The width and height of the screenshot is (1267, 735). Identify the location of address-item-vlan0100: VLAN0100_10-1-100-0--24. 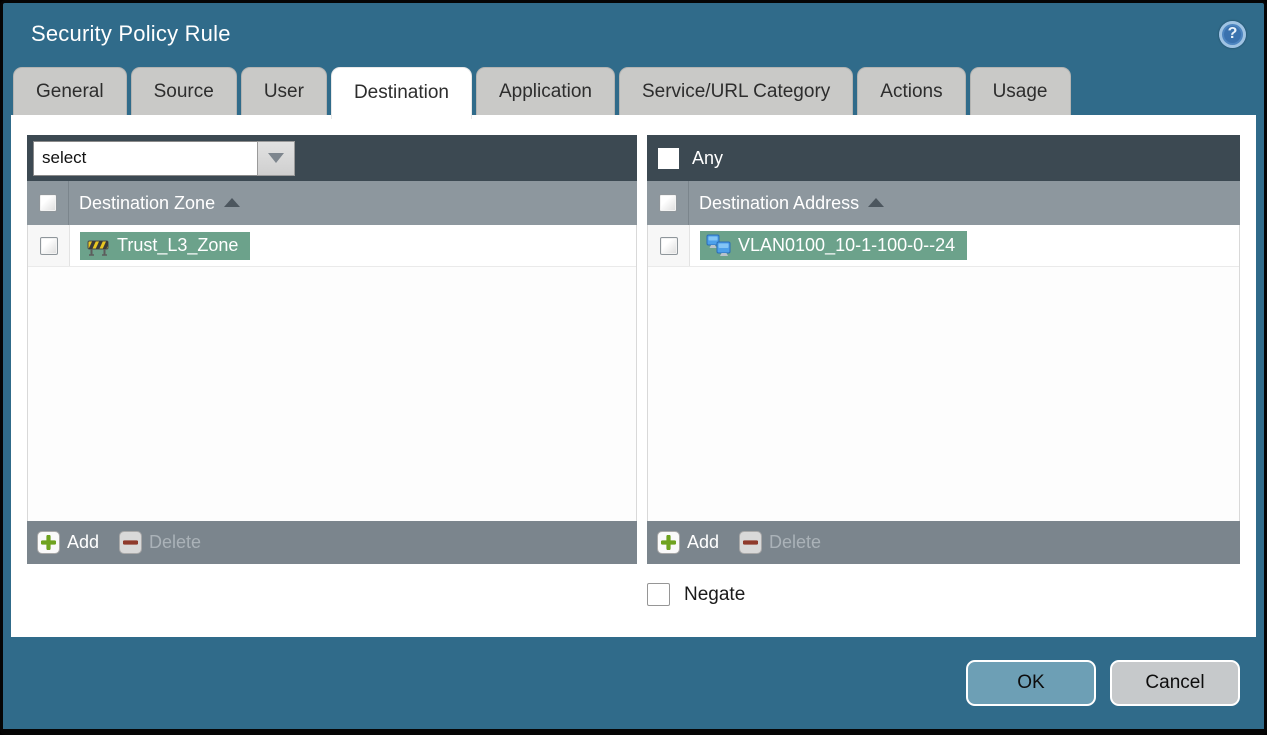
(834, 245).